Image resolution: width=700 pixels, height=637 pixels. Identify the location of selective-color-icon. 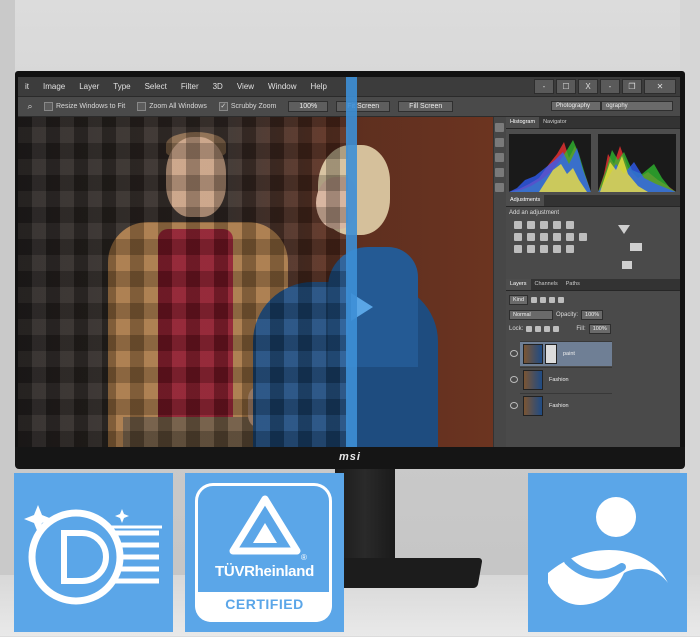
(570, 249).